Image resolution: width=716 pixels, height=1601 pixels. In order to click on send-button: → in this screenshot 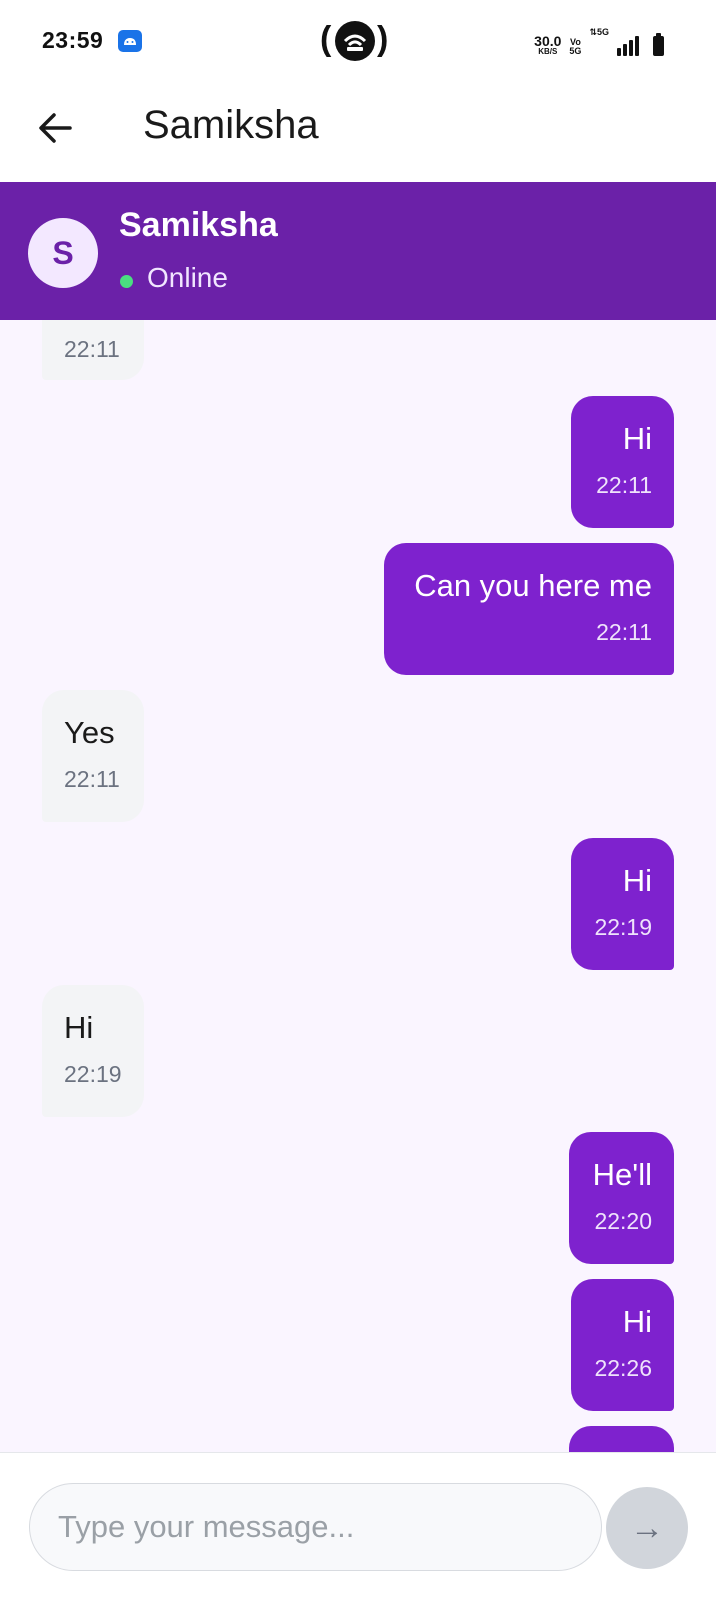, I will do `click(647, 1528)`.